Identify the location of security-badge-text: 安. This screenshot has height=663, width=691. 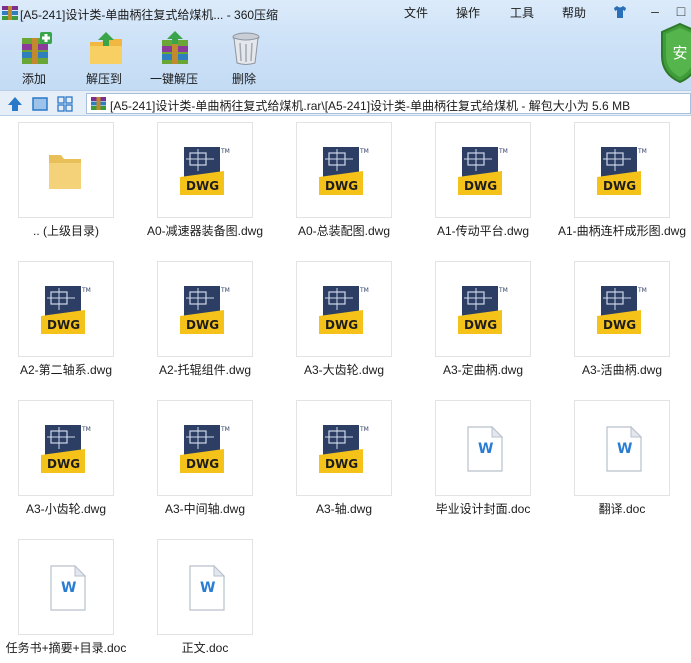
(679, 53).